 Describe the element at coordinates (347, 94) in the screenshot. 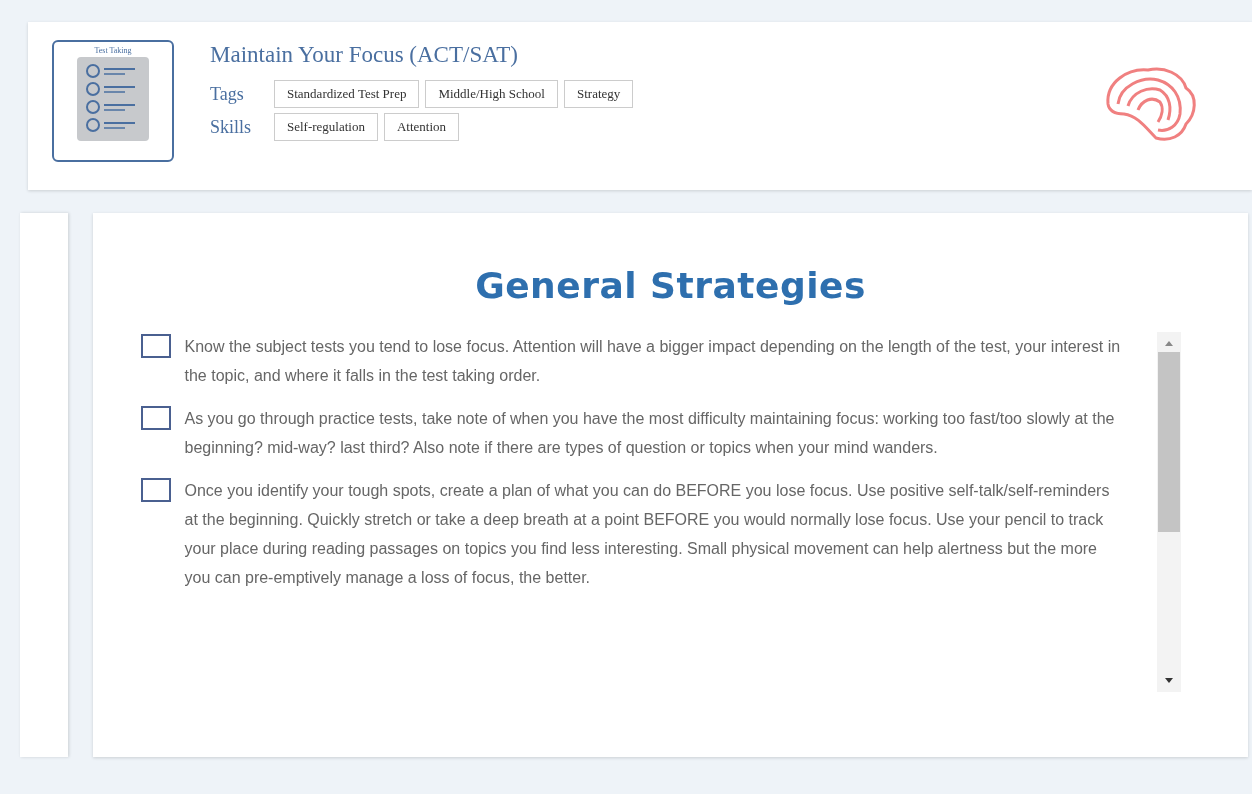

I see `tag-chip: Standardized Test Prep` at that location.